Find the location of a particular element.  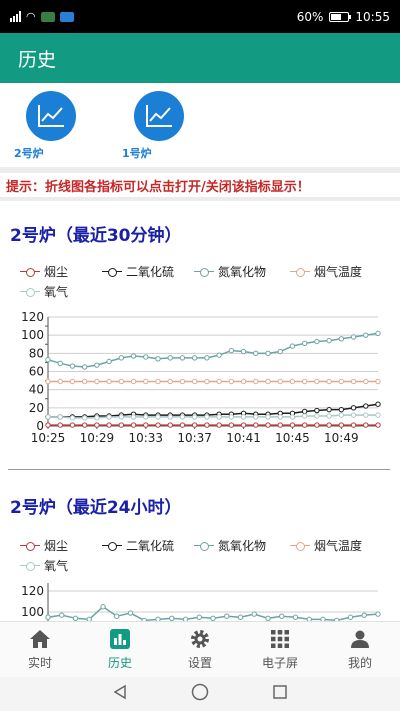

battery-icon is located at coordinates (340, 16).